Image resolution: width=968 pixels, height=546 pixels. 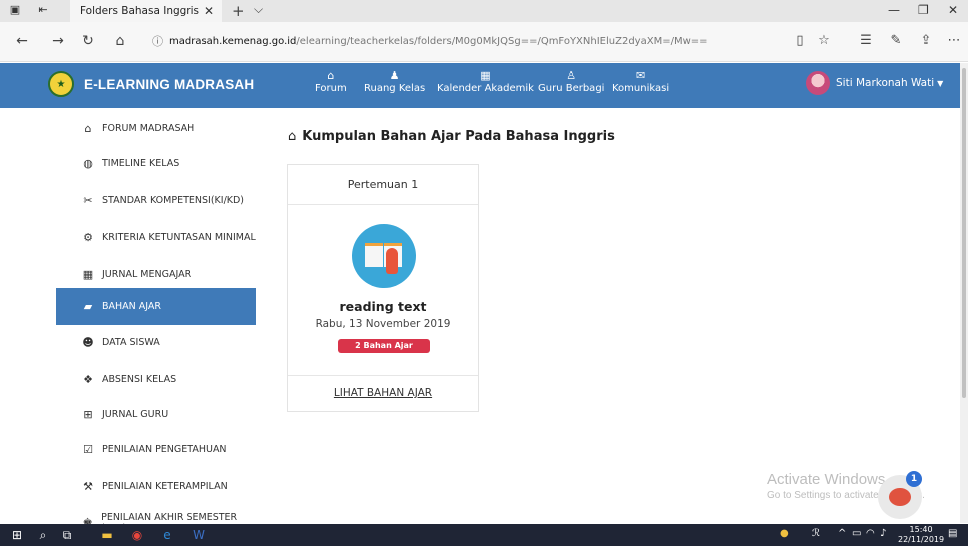 I want to click on users-cog-icon: ⚙, so click(x=88, y=237).